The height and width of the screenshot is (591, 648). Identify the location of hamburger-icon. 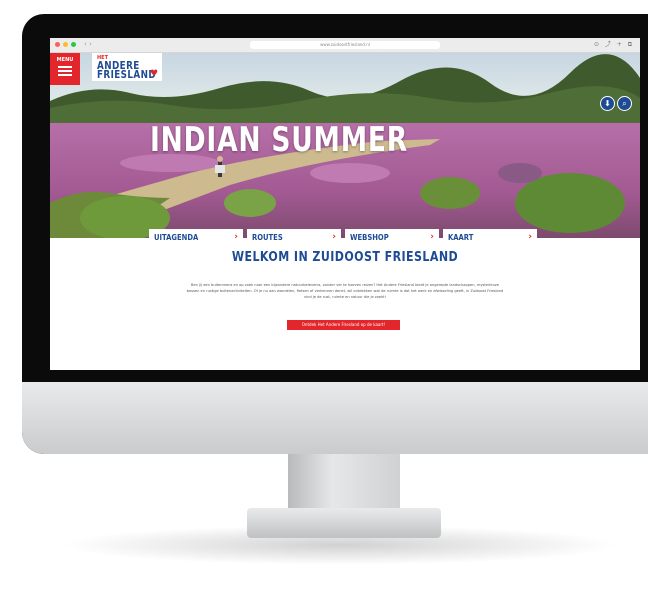
(65, 67).